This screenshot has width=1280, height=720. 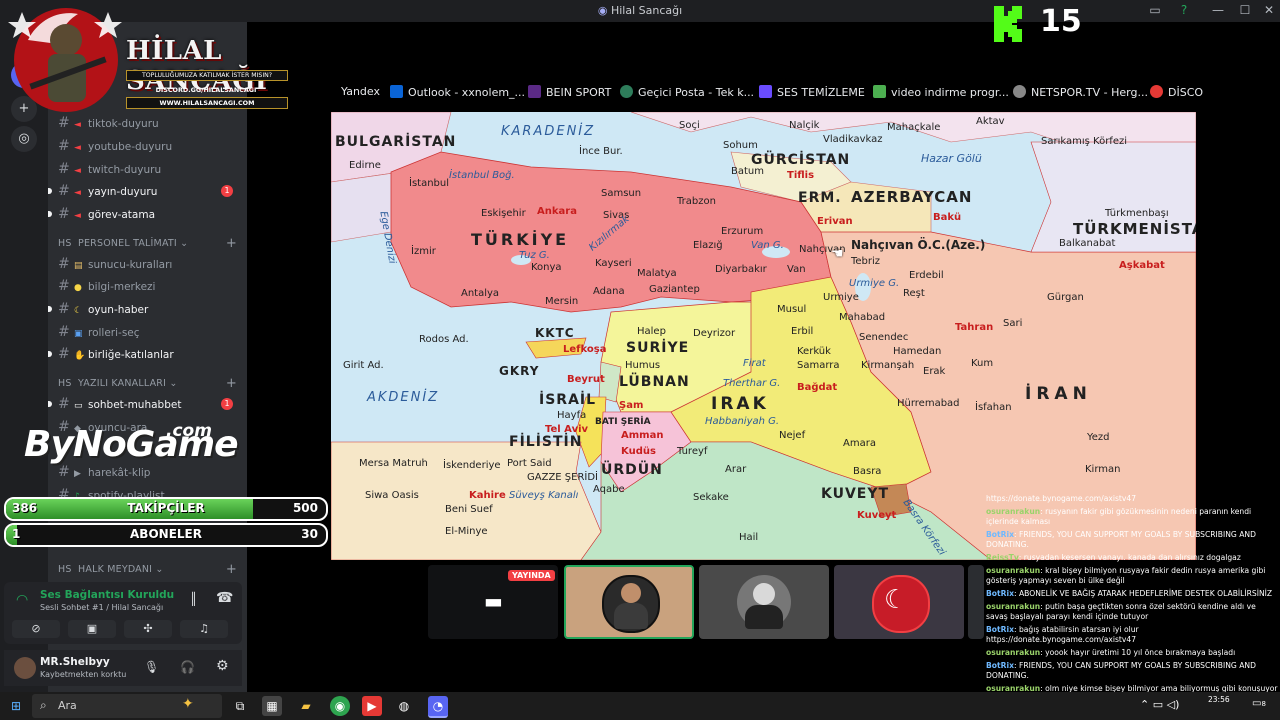 I want to click on avatar, so click(x=25, y=668).